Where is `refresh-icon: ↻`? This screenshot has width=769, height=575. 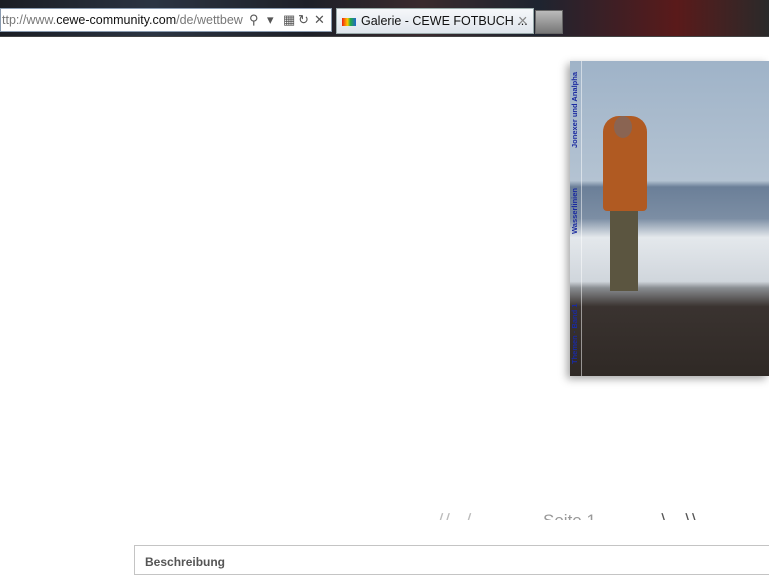
refresh-icon: ↻ is located at coordinates (303, 20).